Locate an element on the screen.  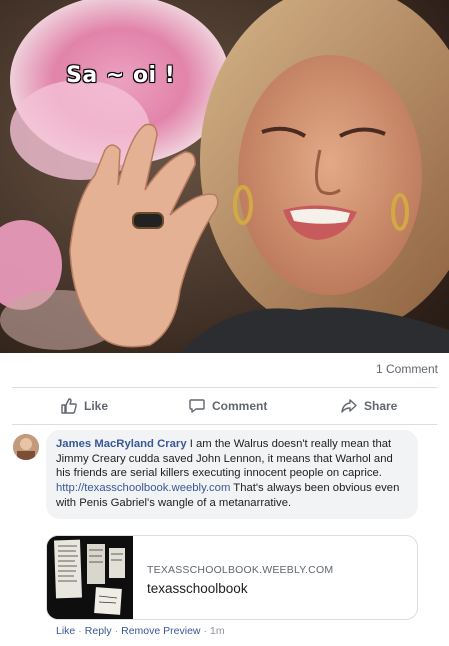
like-label: Like is located at coordinates (96, 406).